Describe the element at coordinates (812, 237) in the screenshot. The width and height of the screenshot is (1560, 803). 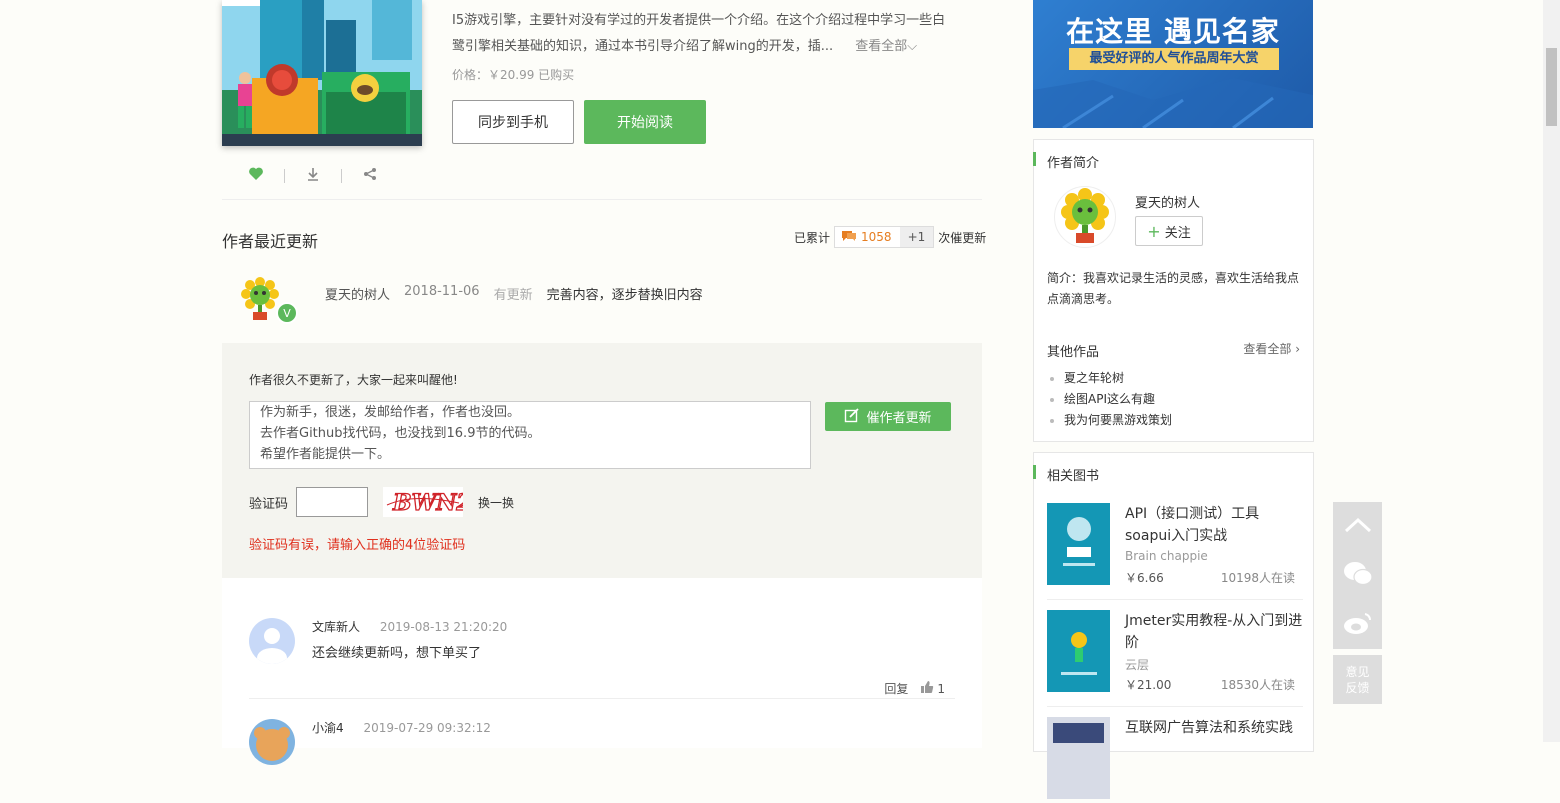
I see `stat-prefix: 已累计` at that location.